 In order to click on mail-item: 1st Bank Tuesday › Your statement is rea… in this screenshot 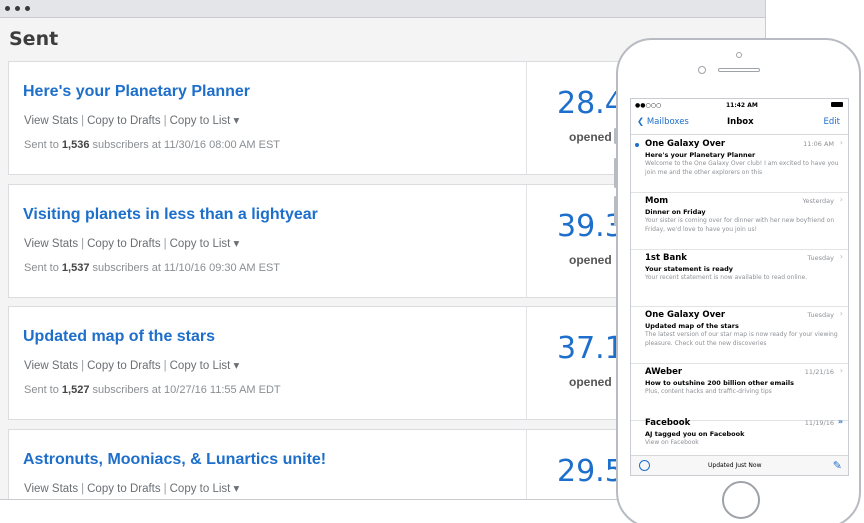, I will do `click(739, 278)`.